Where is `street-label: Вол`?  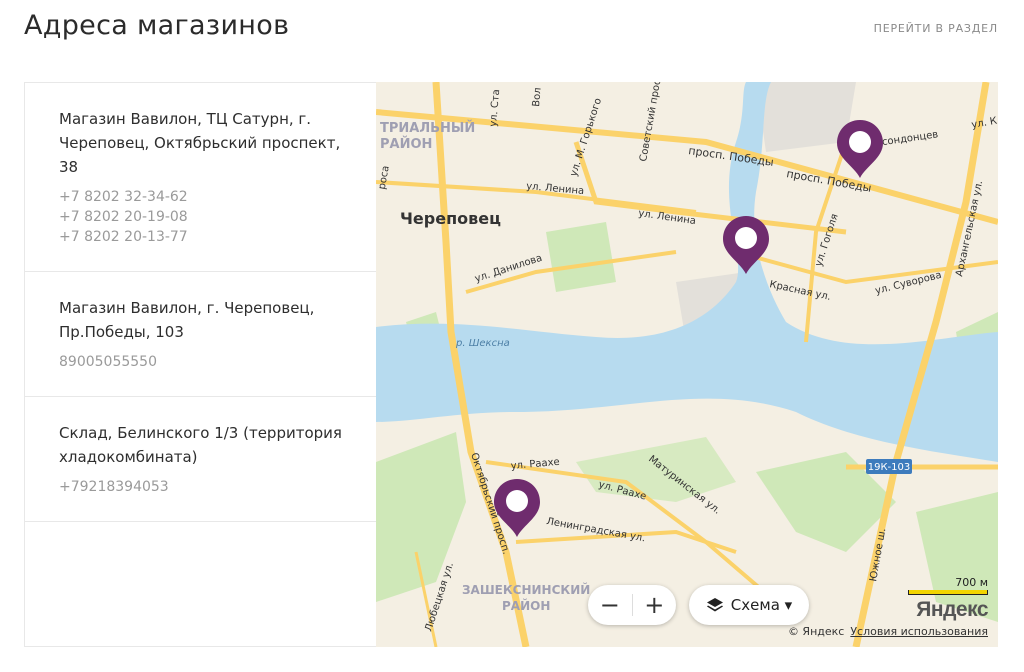 street-label: Вол is located at coordinates (537, 97).